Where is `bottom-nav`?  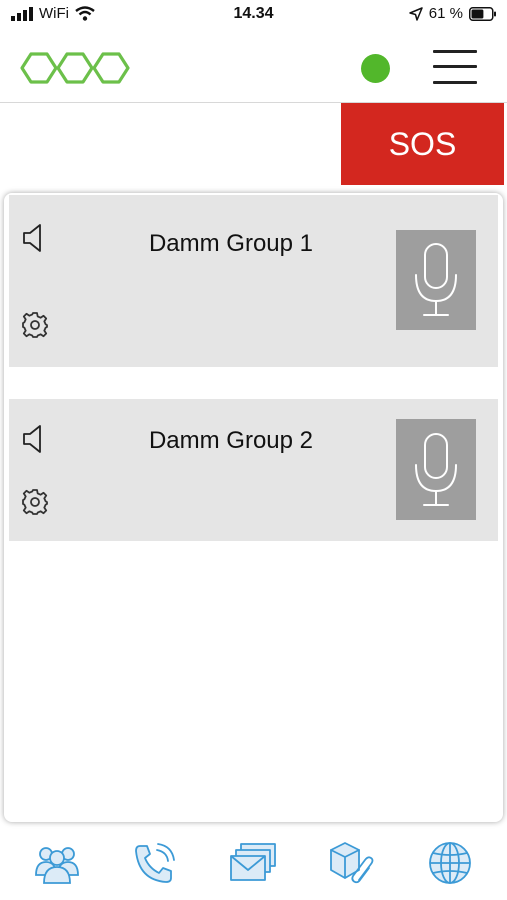 bottom-nav is located at coordinates (253, 863).